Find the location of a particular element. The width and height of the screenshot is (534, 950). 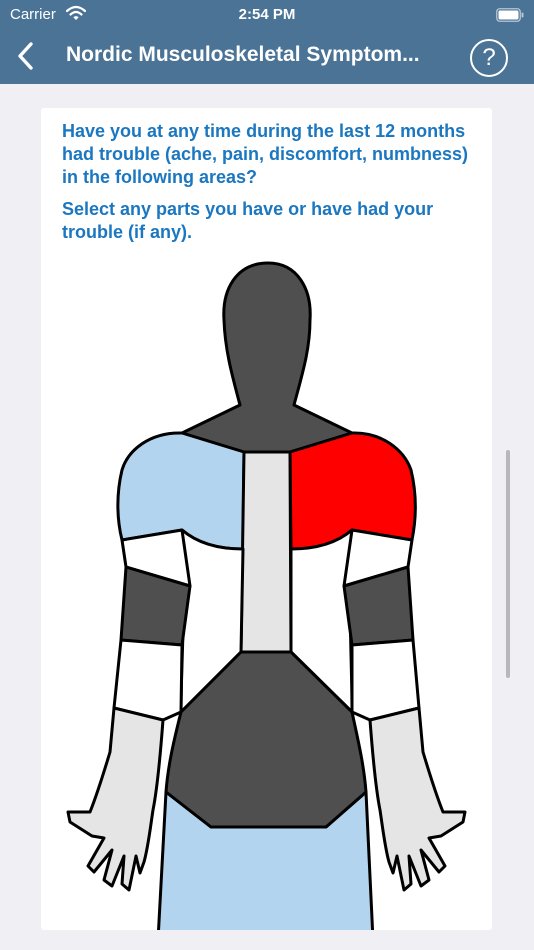

chevron-left-icon is located at coordinates (26, 56).